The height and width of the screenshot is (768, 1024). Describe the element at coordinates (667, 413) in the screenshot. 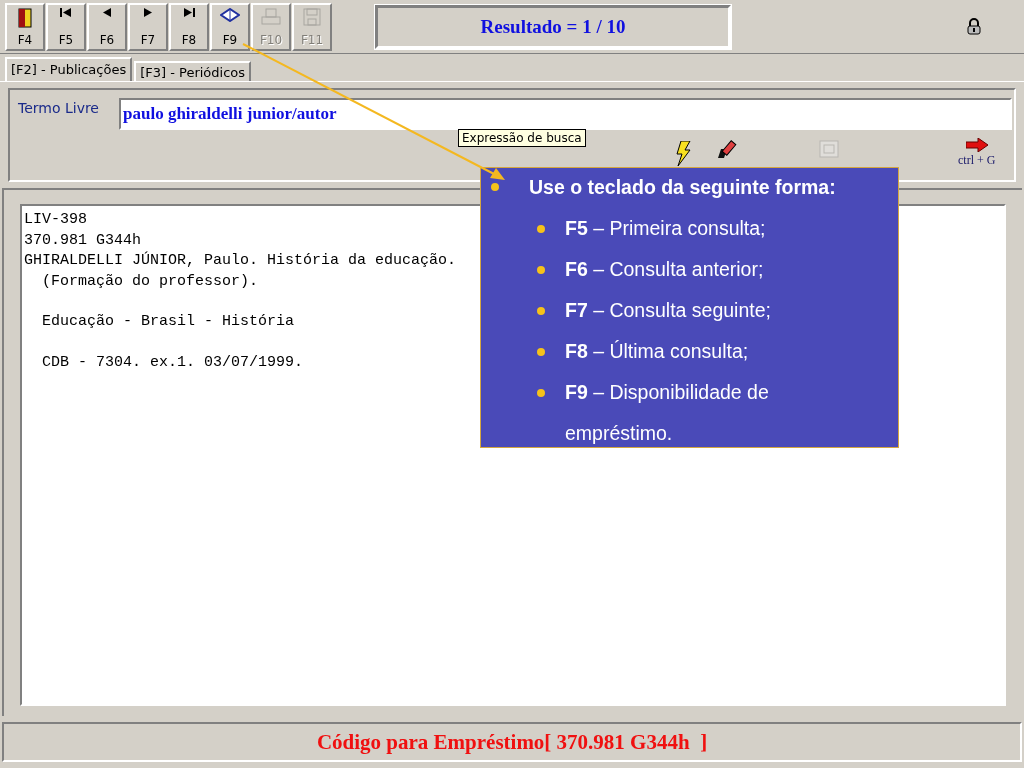

I see `callout-item: F9 – Disponibilidade de empréstimo.` at that location.